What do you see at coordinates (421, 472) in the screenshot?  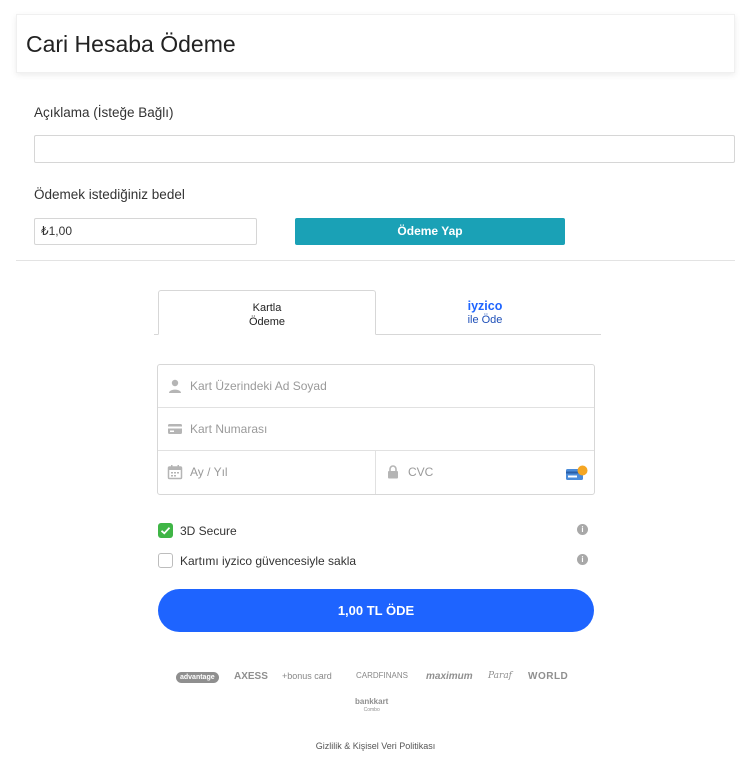 I see `cvc-placeholder: CVC` at bounding box center [421, 472].